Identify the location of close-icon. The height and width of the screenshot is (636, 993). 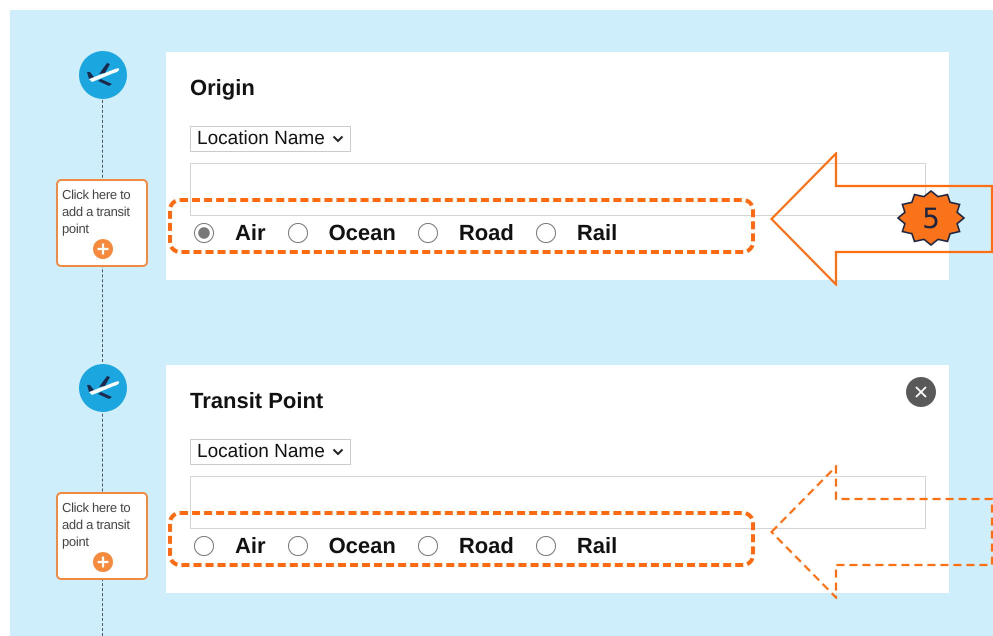
(921, 392).